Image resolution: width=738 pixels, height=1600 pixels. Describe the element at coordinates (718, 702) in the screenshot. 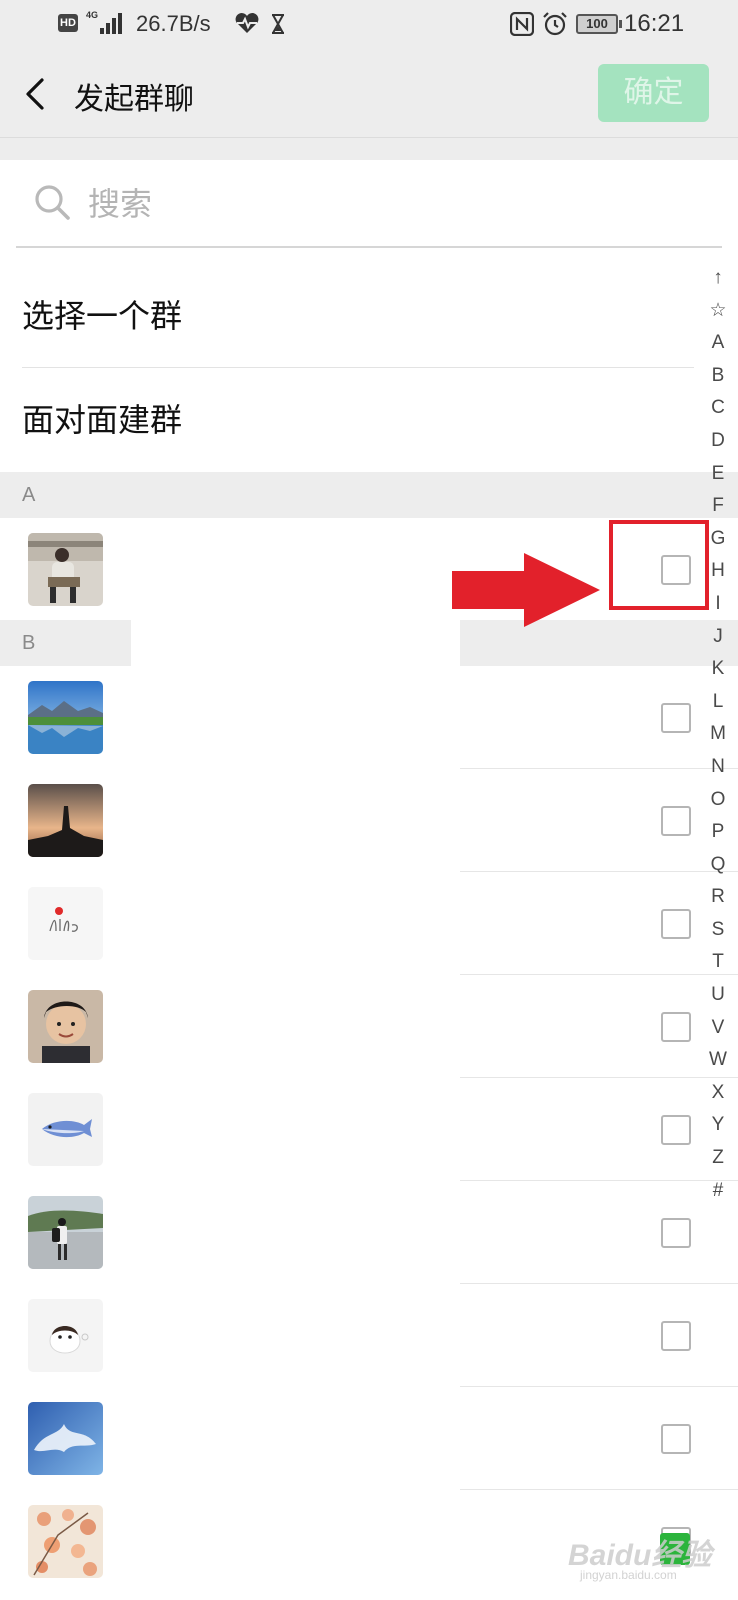

I see `index-item-l: L` at that location.